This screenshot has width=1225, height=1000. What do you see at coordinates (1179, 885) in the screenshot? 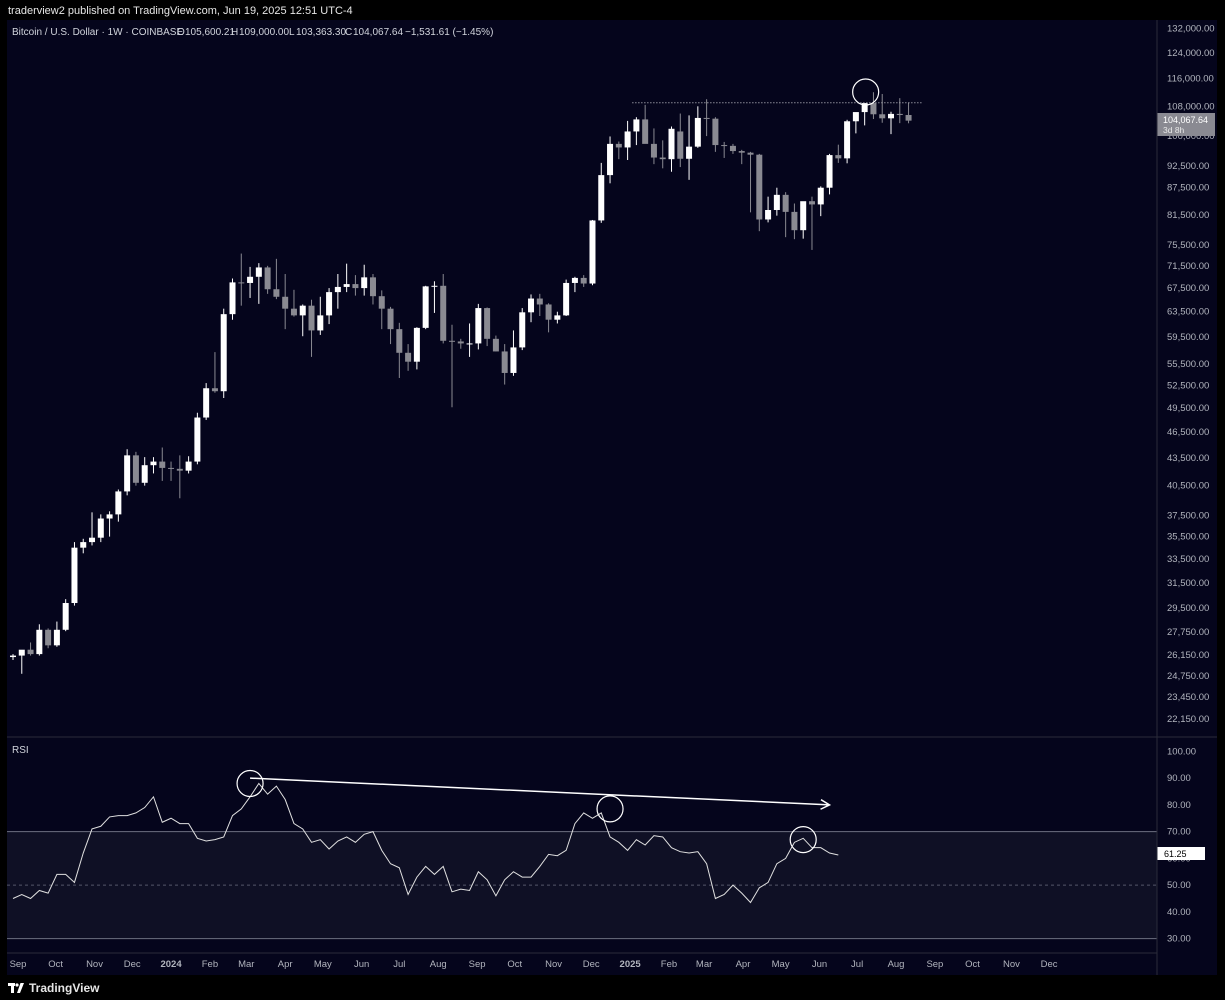
I see `rsi-tick-label: 50.00` at bounding box center [1179, 885].